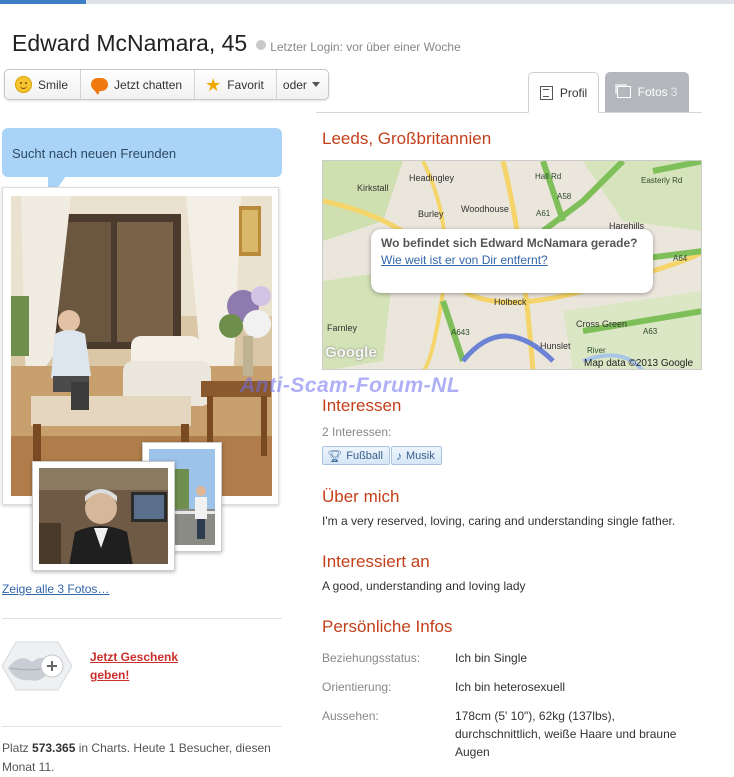 This screenshot has height=777, width=734. What do you see at coordinates (420, 455) in the screenshot?
I see `interest-tag-label: Musik` at bounding box center [420, 455].